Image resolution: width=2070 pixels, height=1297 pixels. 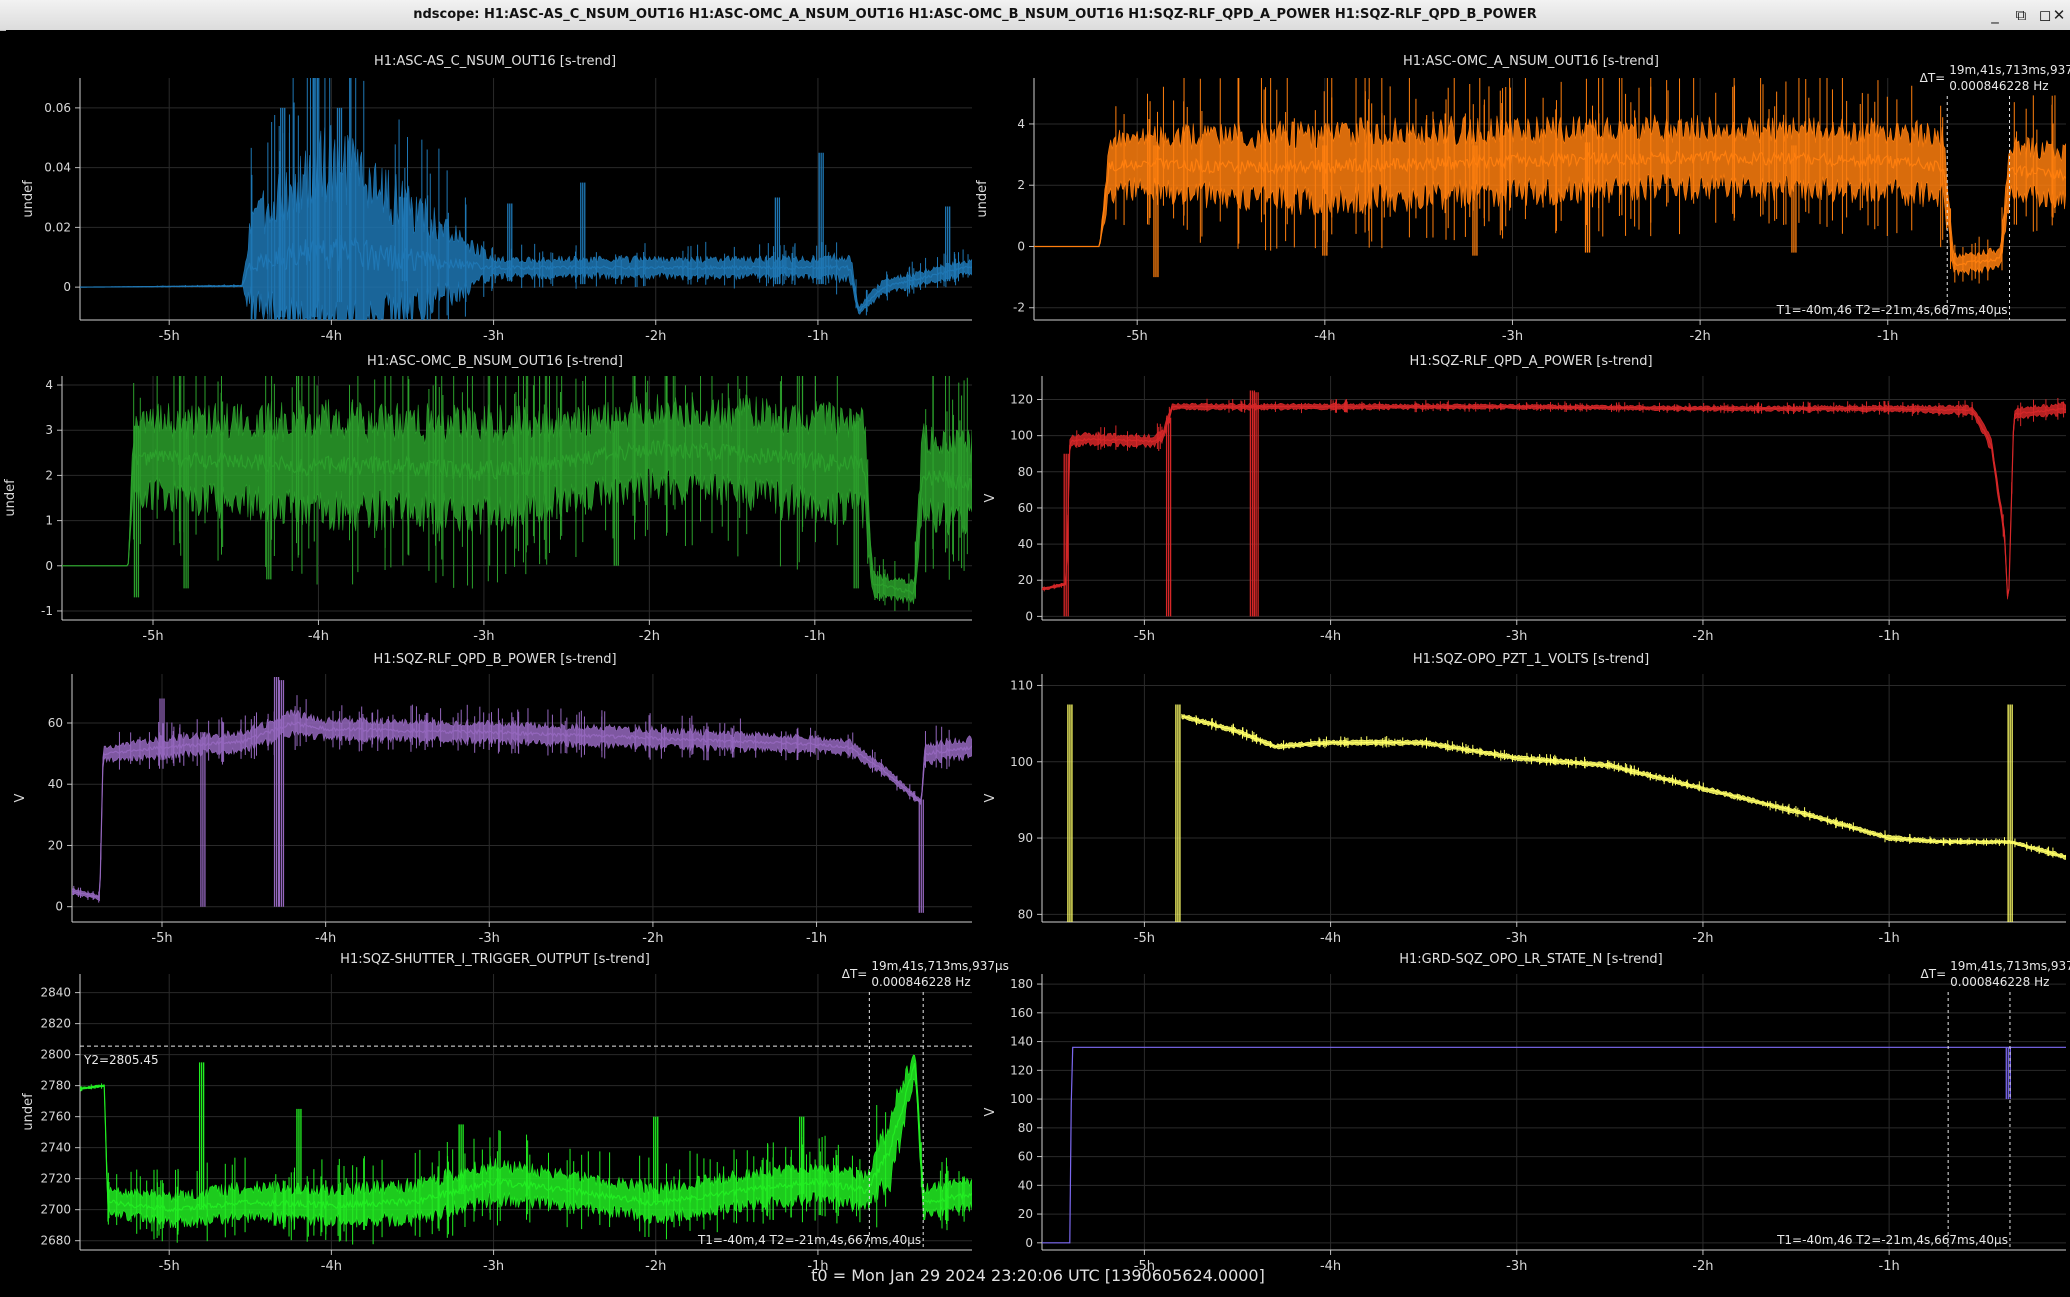 I want to click on y-tick-label: 2840, so click(x=55, y=993).